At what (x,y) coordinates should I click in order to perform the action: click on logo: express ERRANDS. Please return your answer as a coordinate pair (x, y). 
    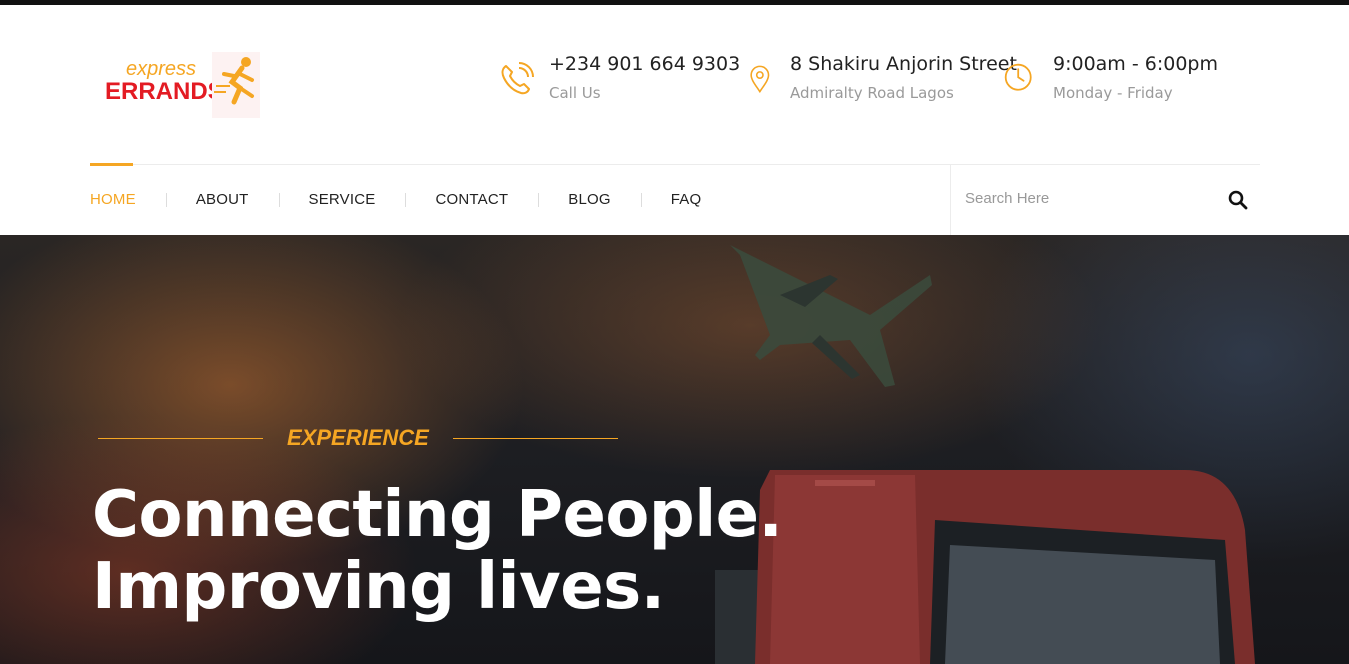
    Looking at the image, I should click on (180, 83).